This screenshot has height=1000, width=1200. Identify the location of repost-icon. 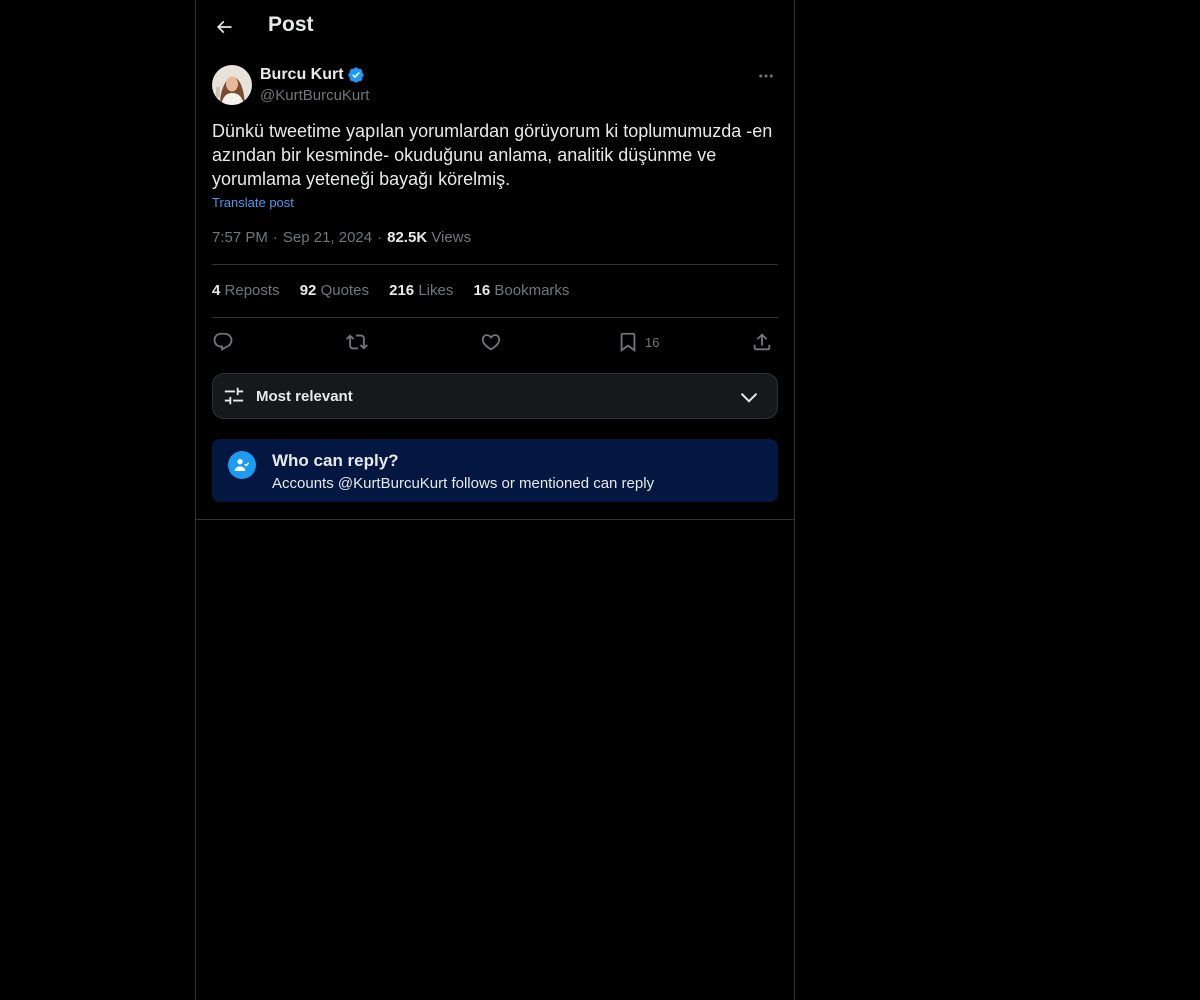
(357, 342).